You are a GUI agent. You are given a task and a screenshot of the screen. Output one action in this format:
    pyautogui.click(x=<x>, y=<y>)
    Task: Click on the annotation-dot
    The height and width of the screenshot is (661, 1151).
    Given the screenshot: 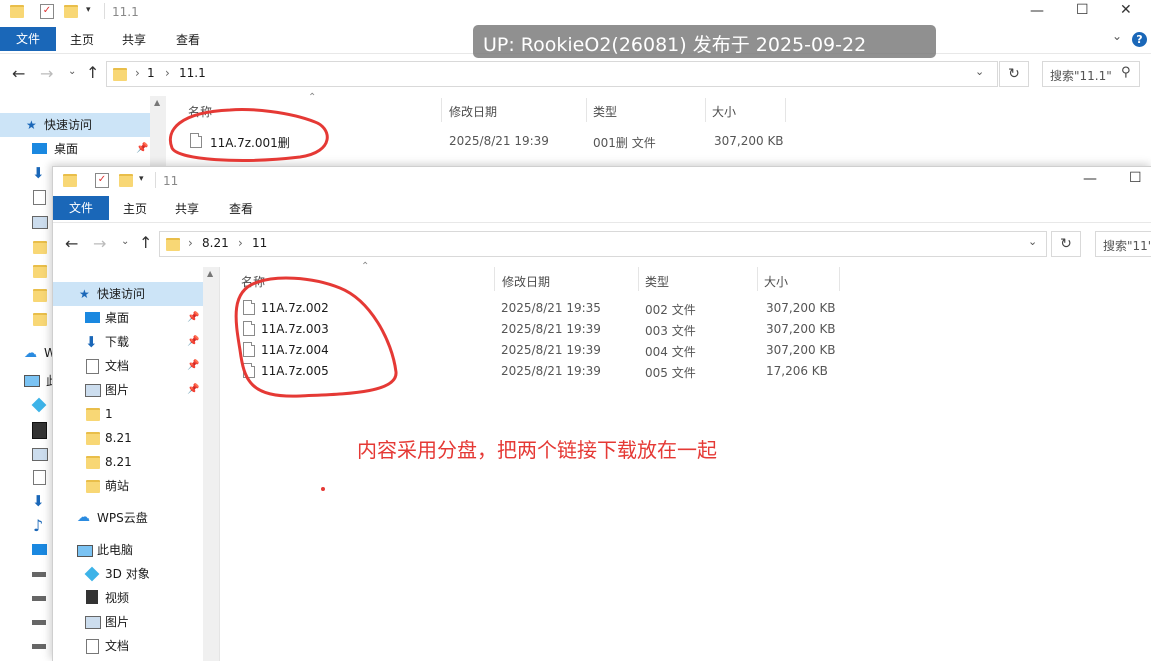 What is the action you would take?
    pyautogui.click(x=323, y=489)
    